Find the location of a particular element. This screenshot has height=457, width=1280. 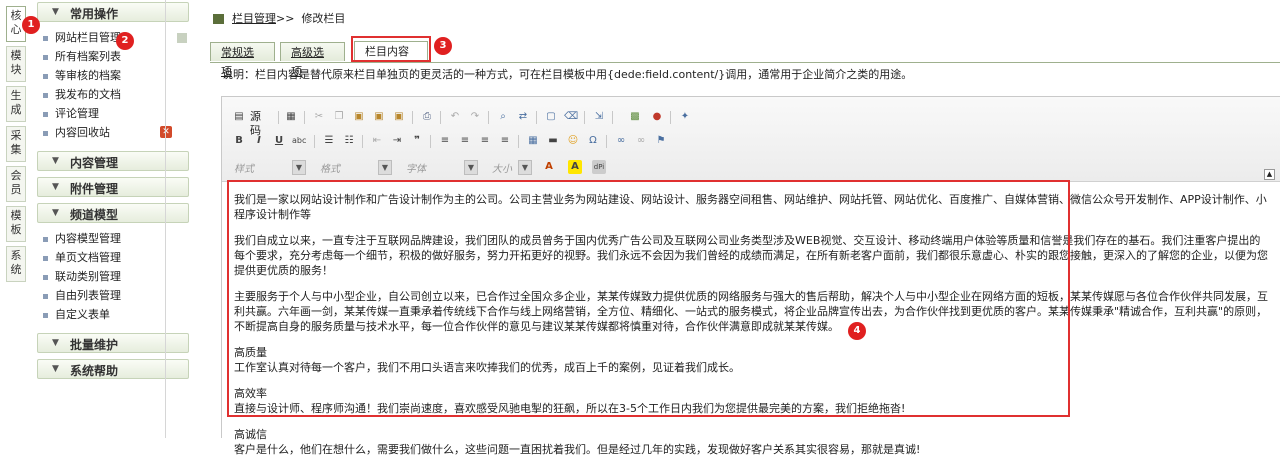

module-tab-label: 模块 is located at coordinates (16, 62).